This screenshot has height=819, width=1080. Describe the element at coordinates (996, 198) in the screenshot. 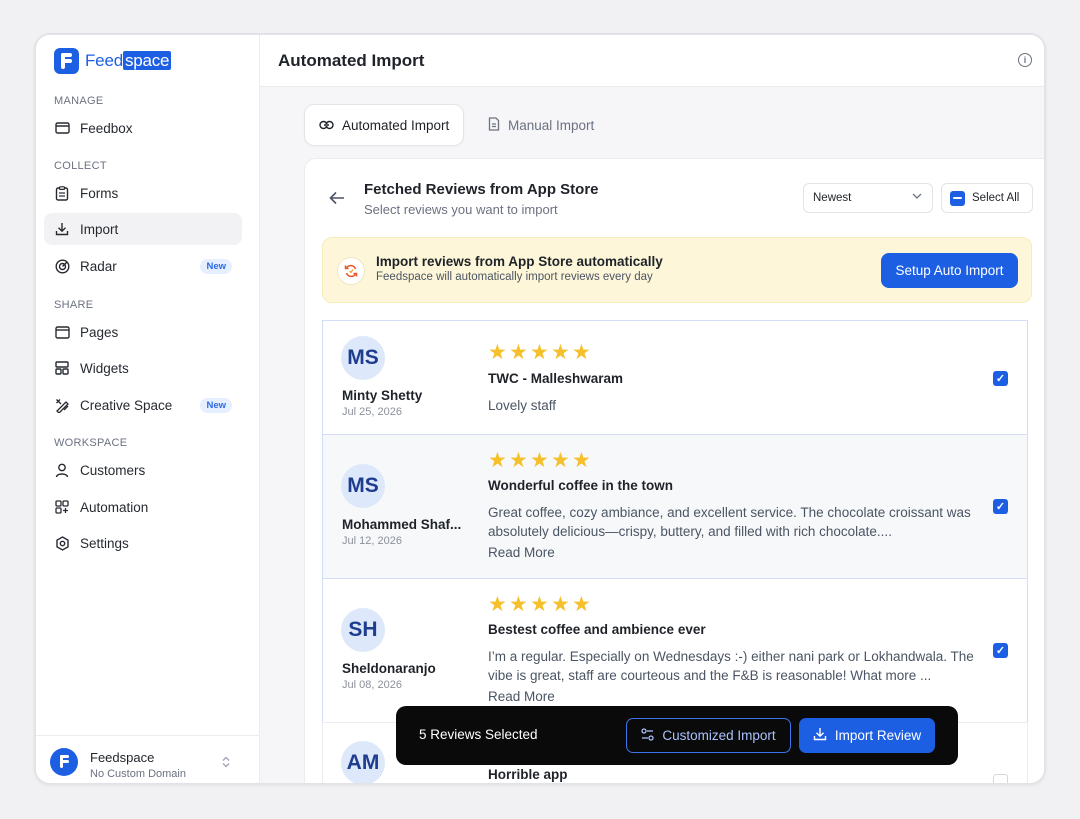

I see `select-all-label: Select All` at that location.